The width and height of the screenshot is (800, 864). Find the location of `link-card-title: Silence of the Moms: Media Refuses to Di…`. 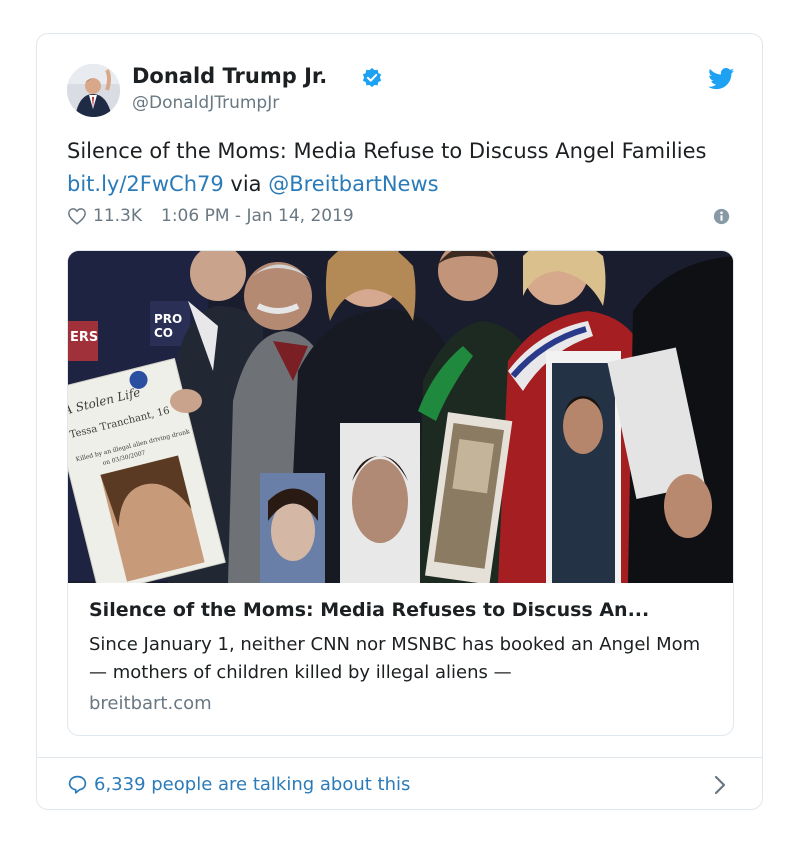

link-card-title: Silence of the Moms: Media Refuses to Di… is located at coordinates (404, 610).